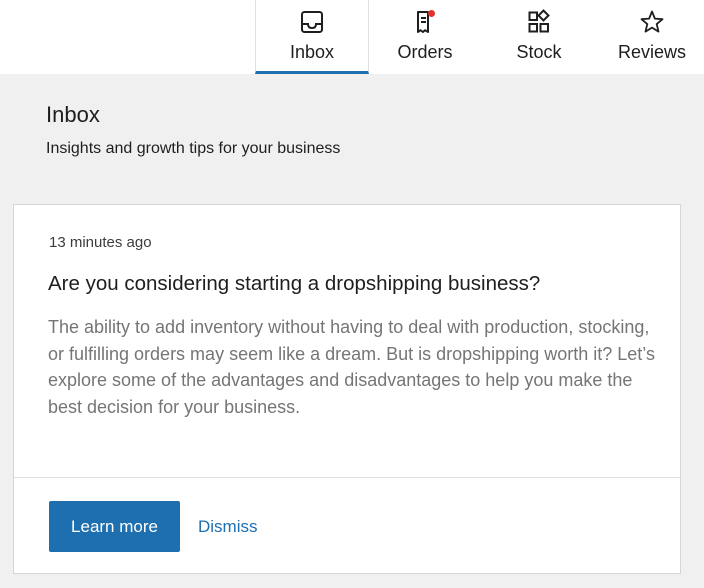  What do you see at coordinates (425, 52) in the screenshot?
I see `tab-orders-label: Orders` at bounding box center [425, 52].